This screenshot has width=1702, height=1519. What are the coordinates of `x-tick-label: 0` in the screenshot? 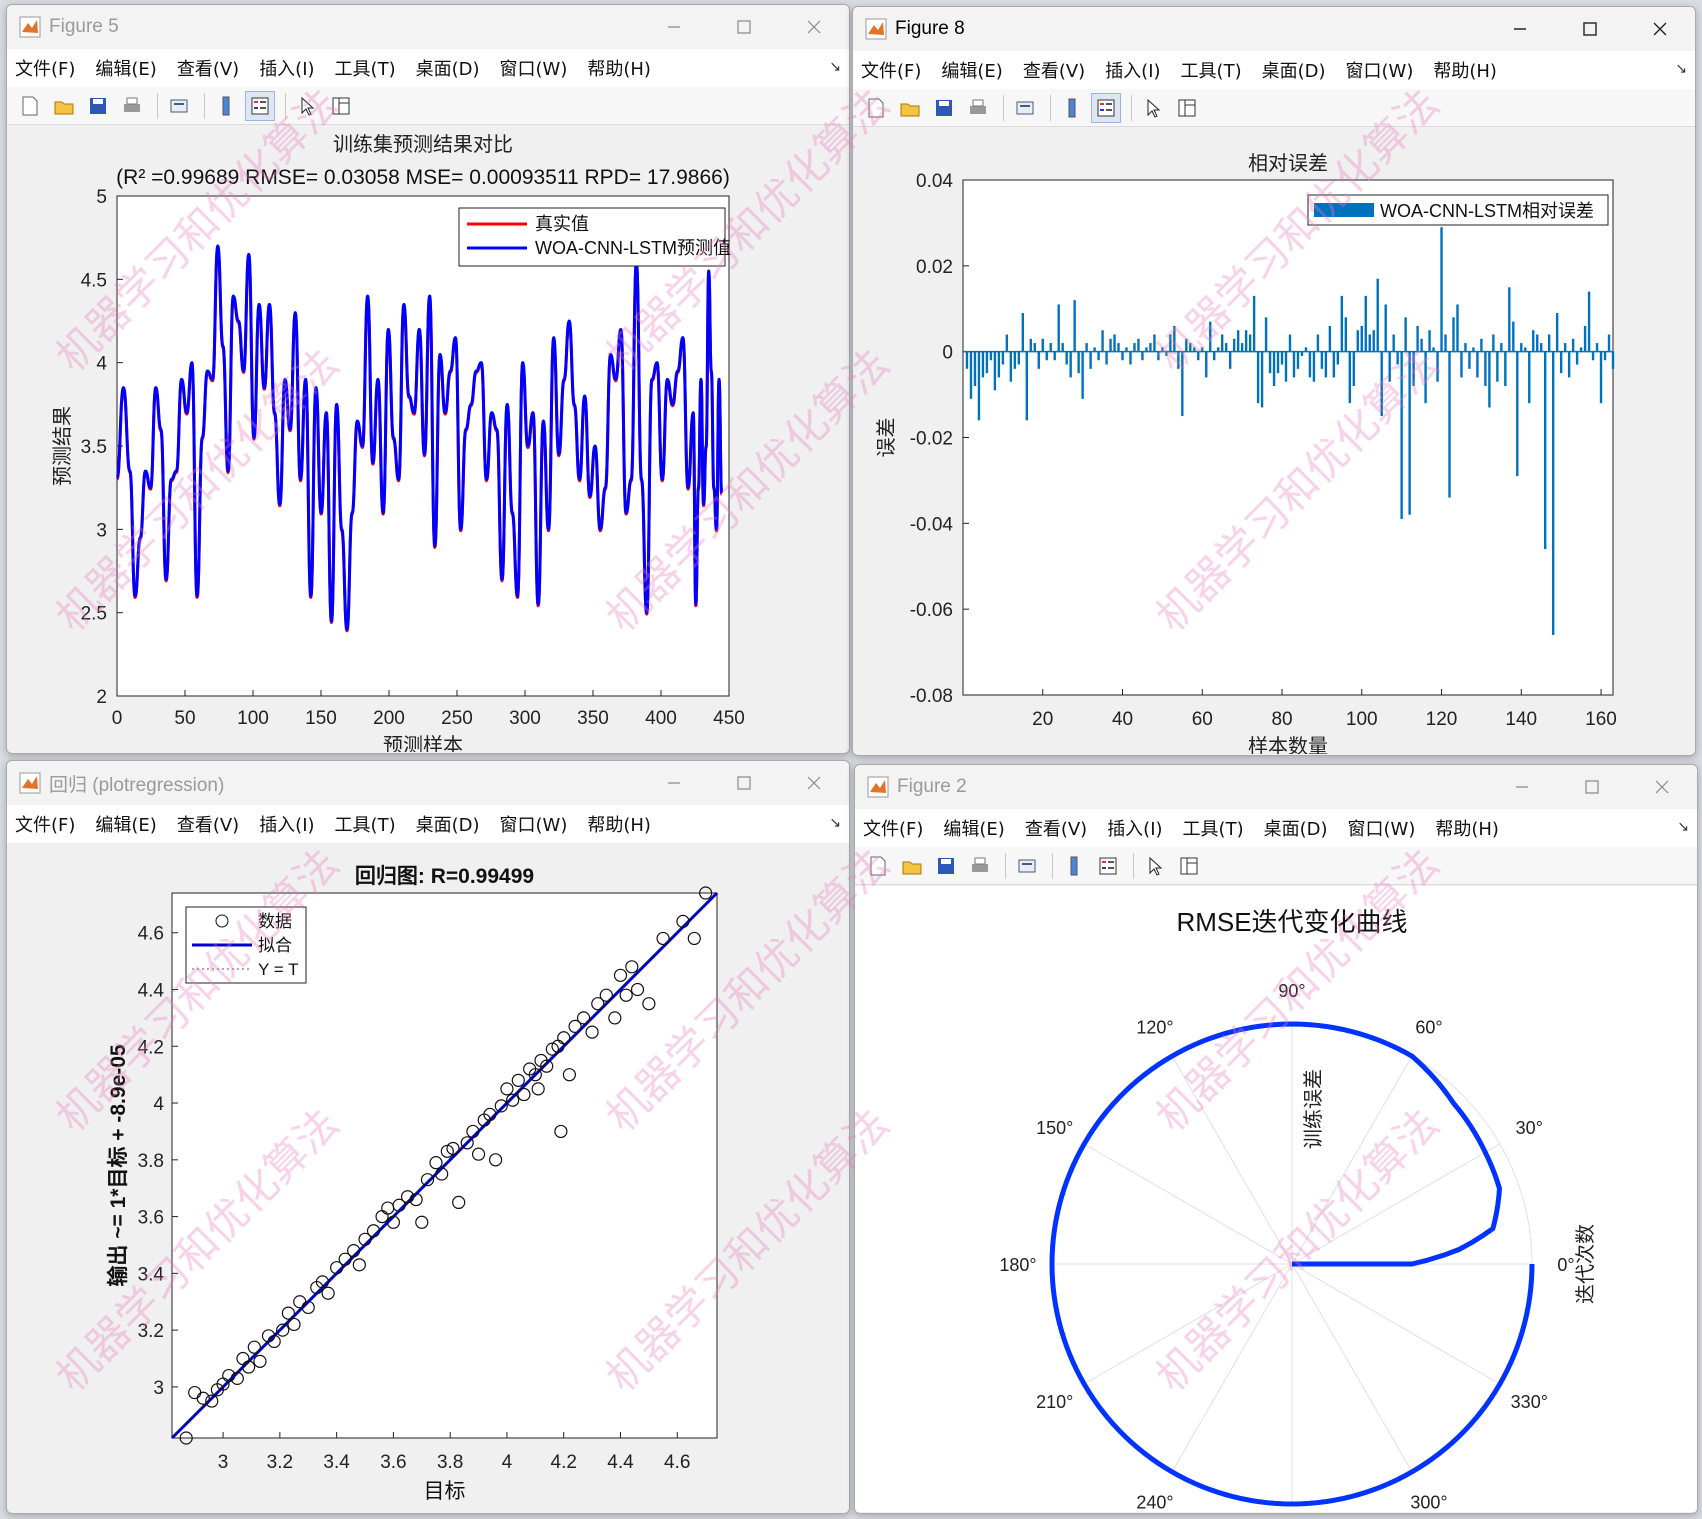 It's located at (117, 718).